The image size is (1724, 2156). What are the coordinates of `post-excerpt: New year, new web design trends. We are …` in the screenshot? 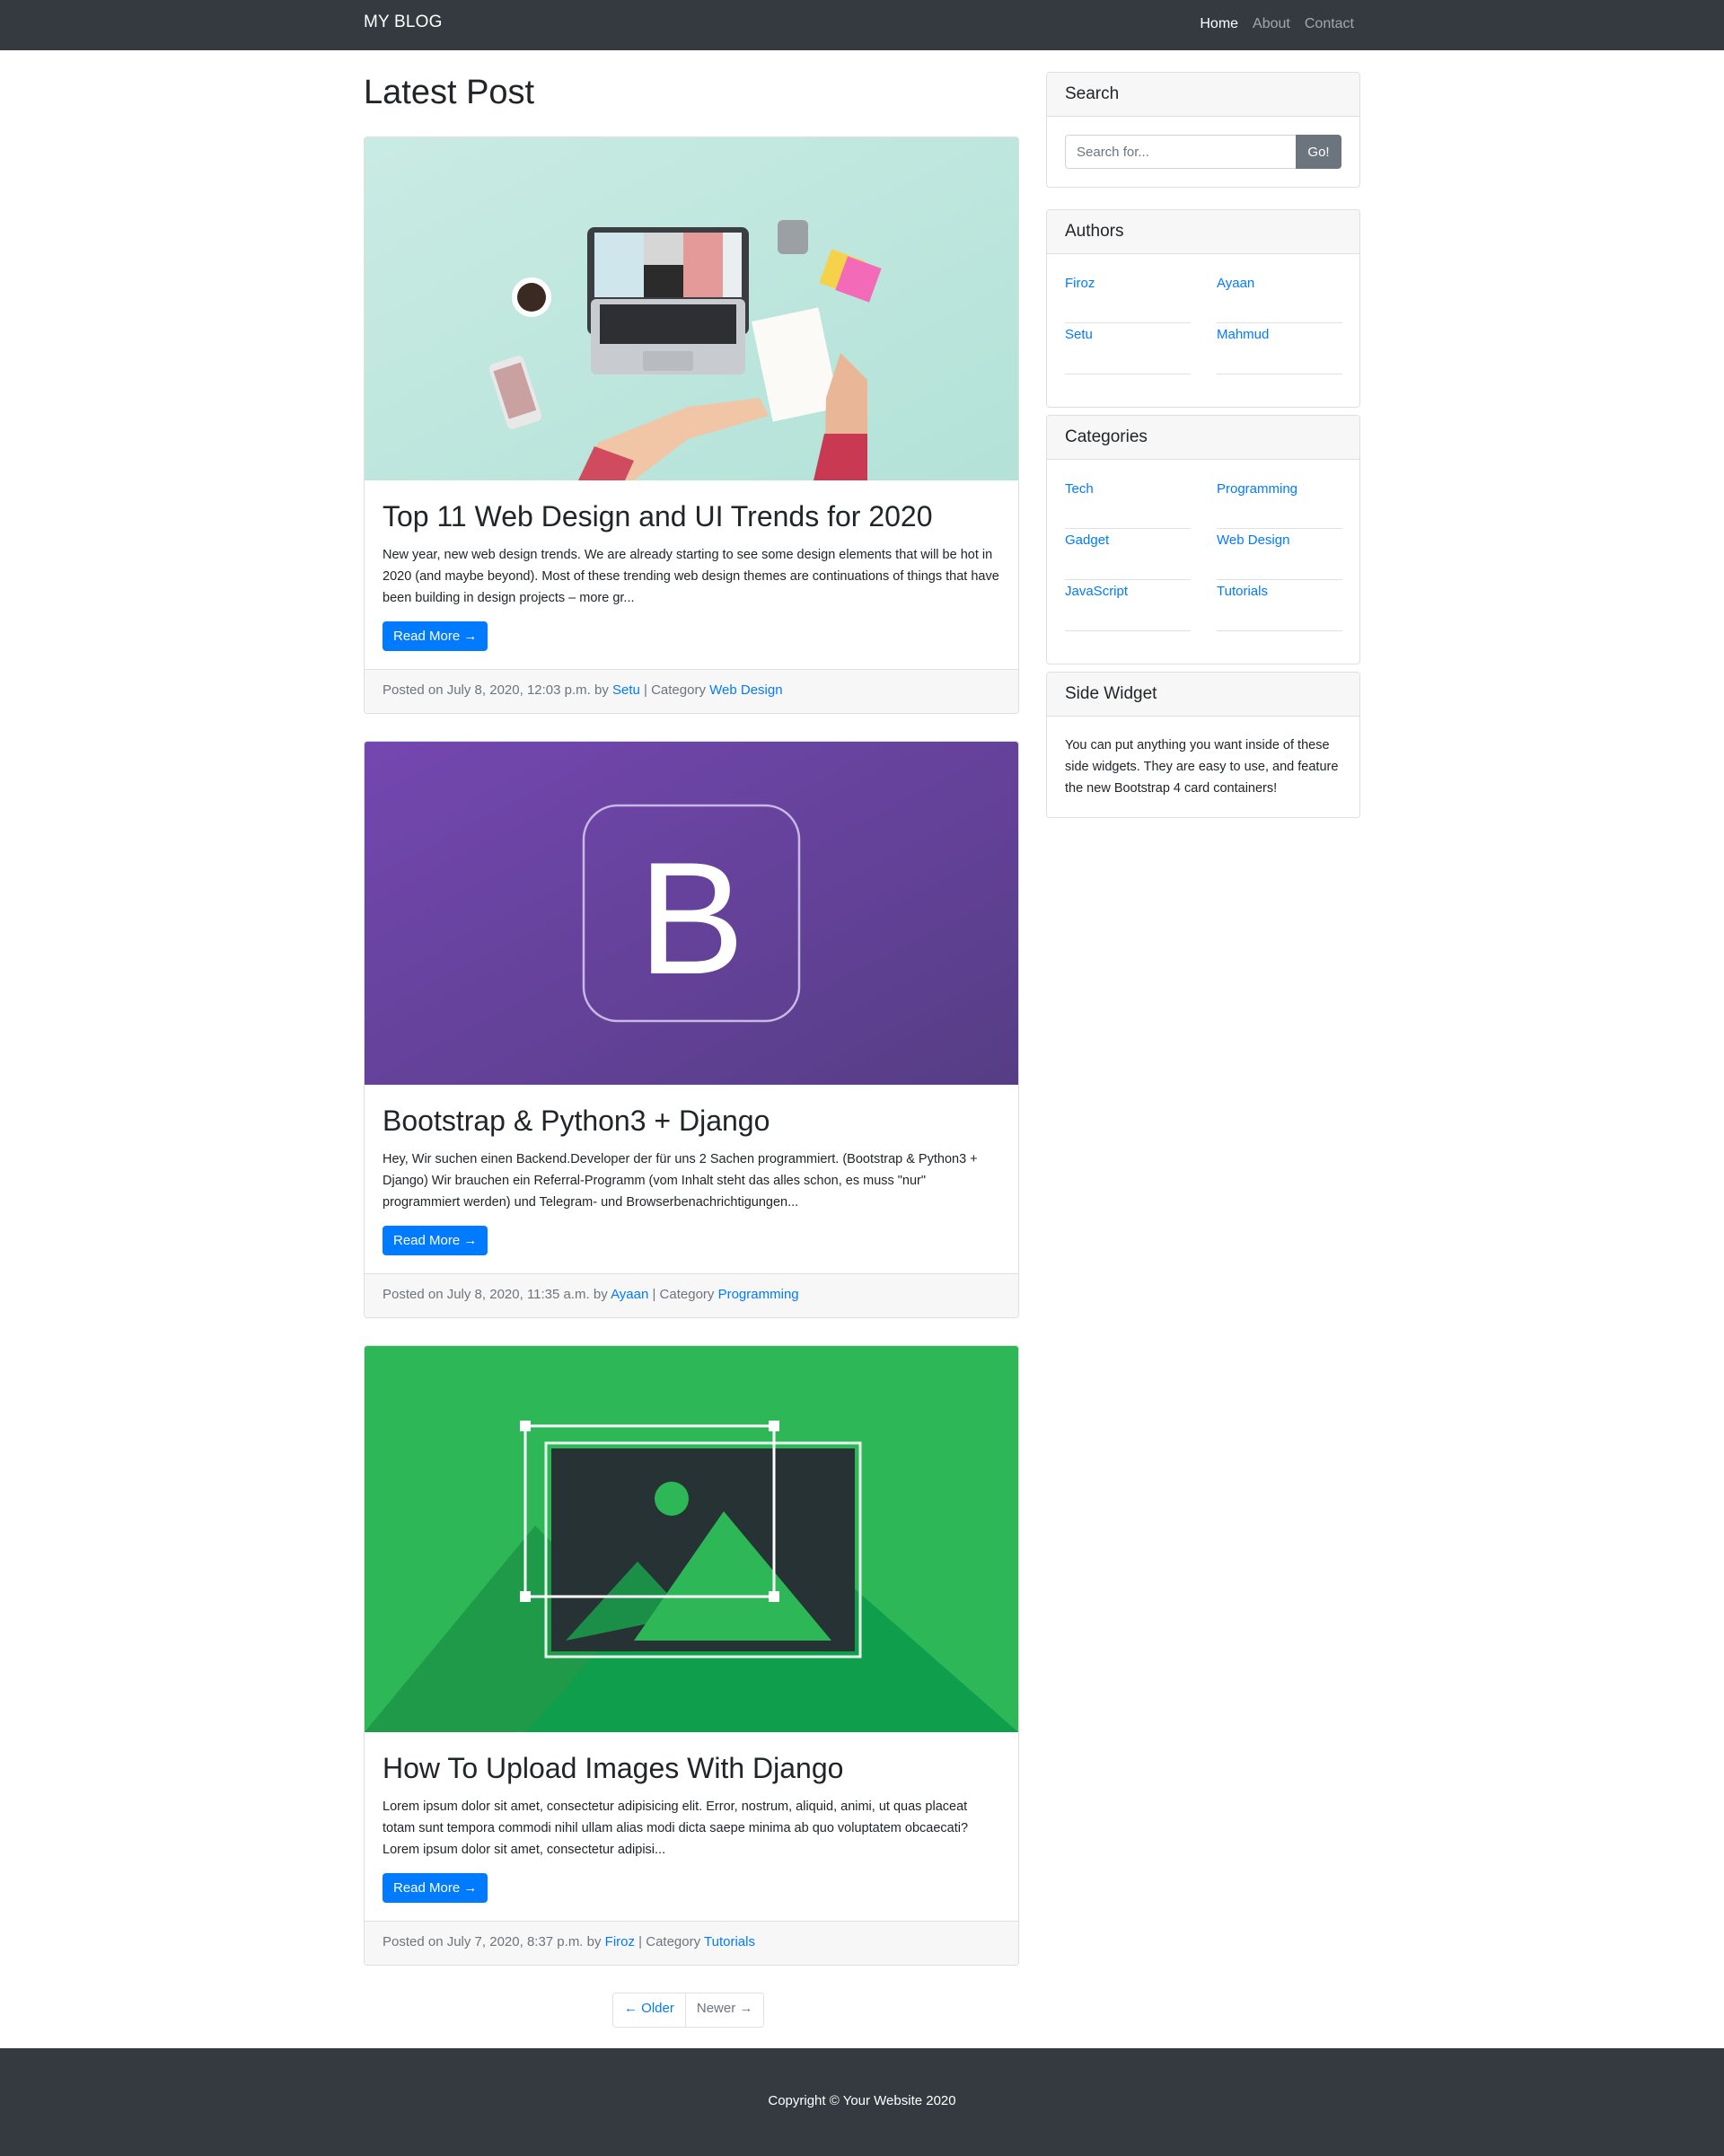 It's located at (691, 576).